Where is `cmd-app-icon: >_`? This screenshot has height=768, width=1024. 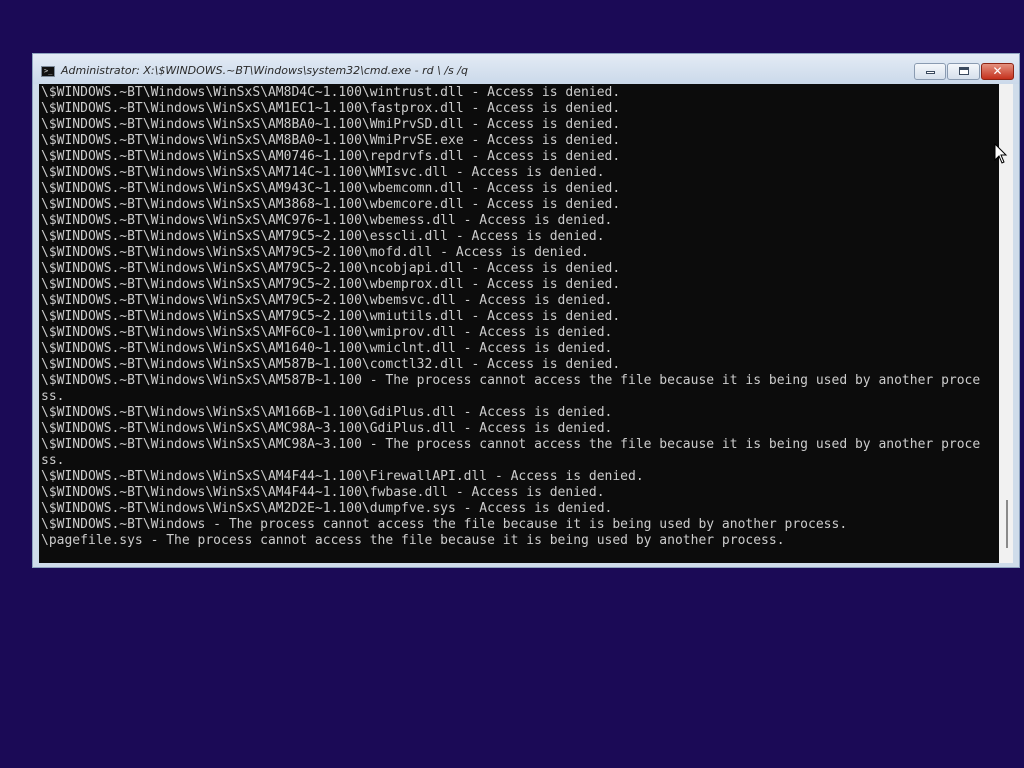
cmd-app-icon: >_ is located at coordinates (48, 71).